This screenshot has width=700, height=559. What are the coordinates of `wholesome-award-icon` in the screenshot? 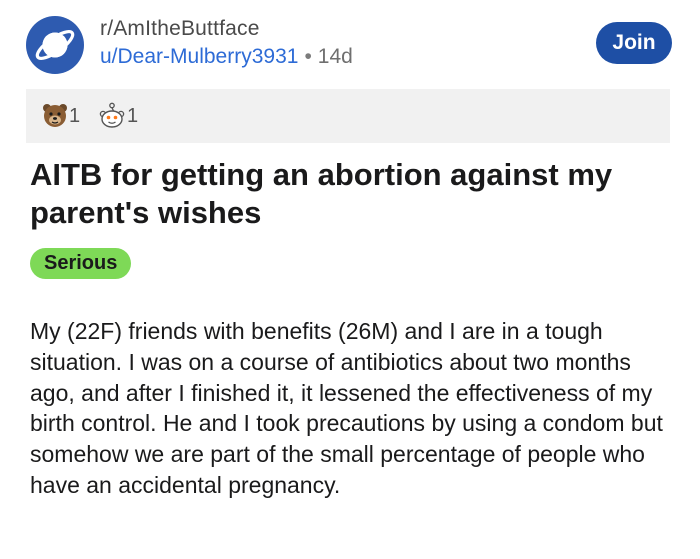 It's located at (112, 115).